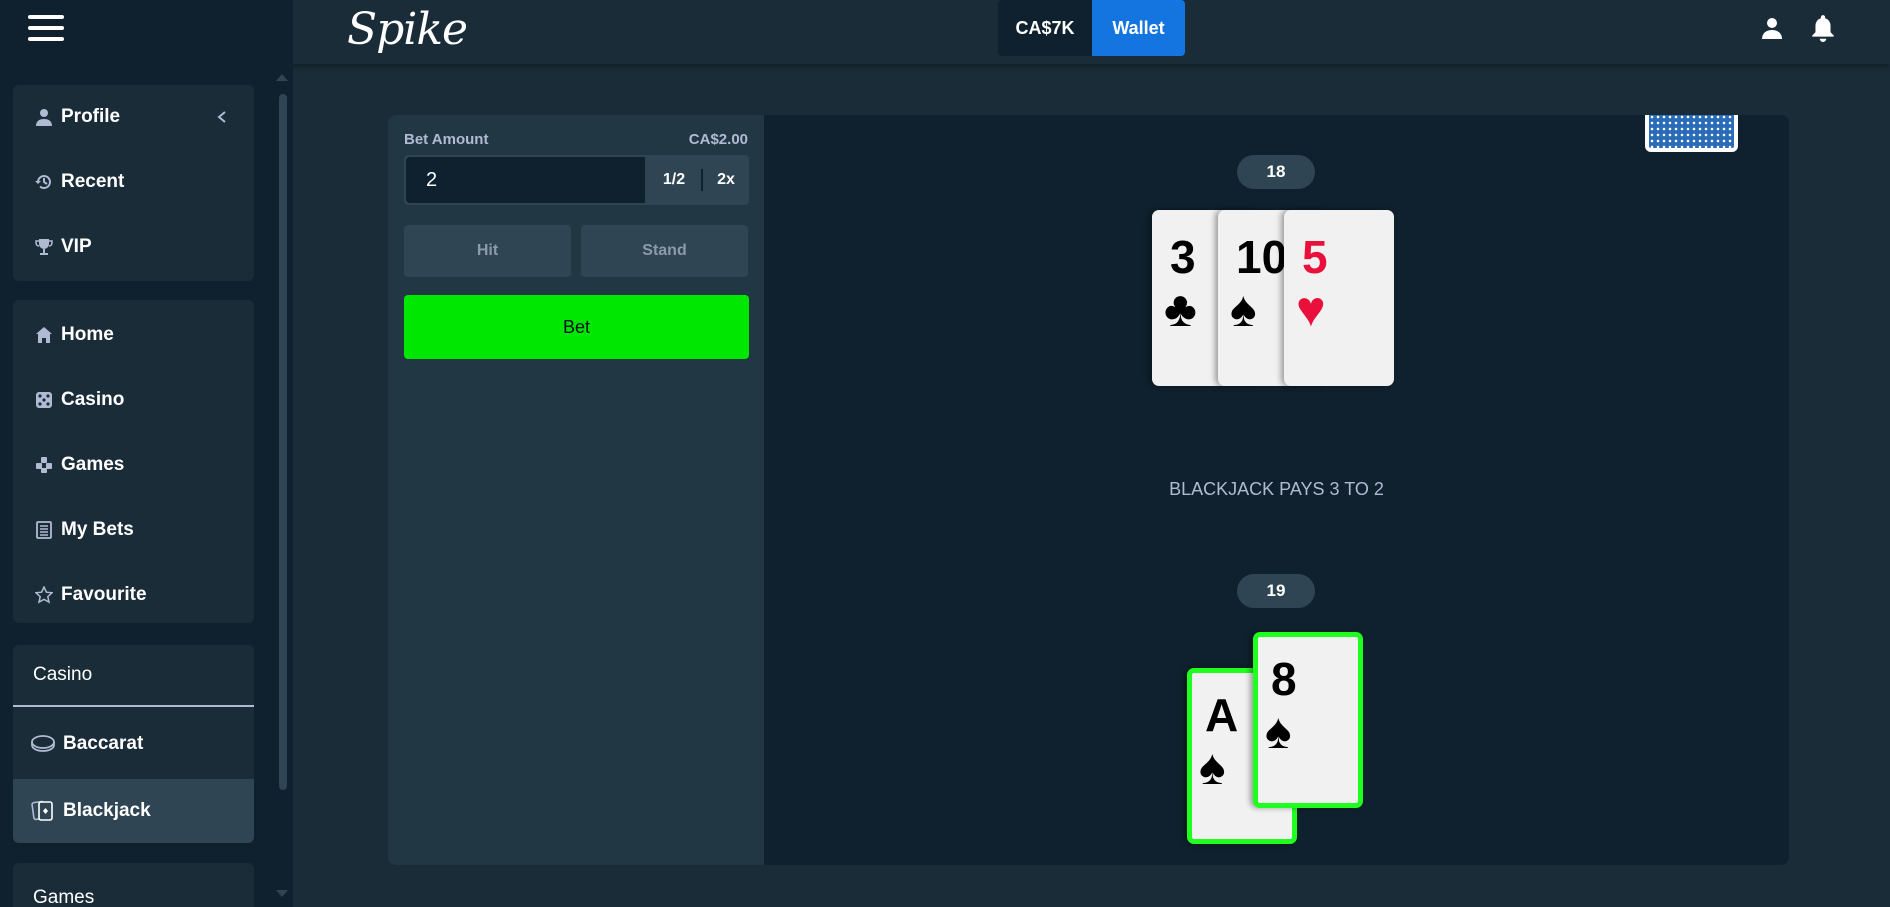 This screenshot has width=1890, height=907. I want to click on sidebar-item-label: My Bets, so click(97, 529).